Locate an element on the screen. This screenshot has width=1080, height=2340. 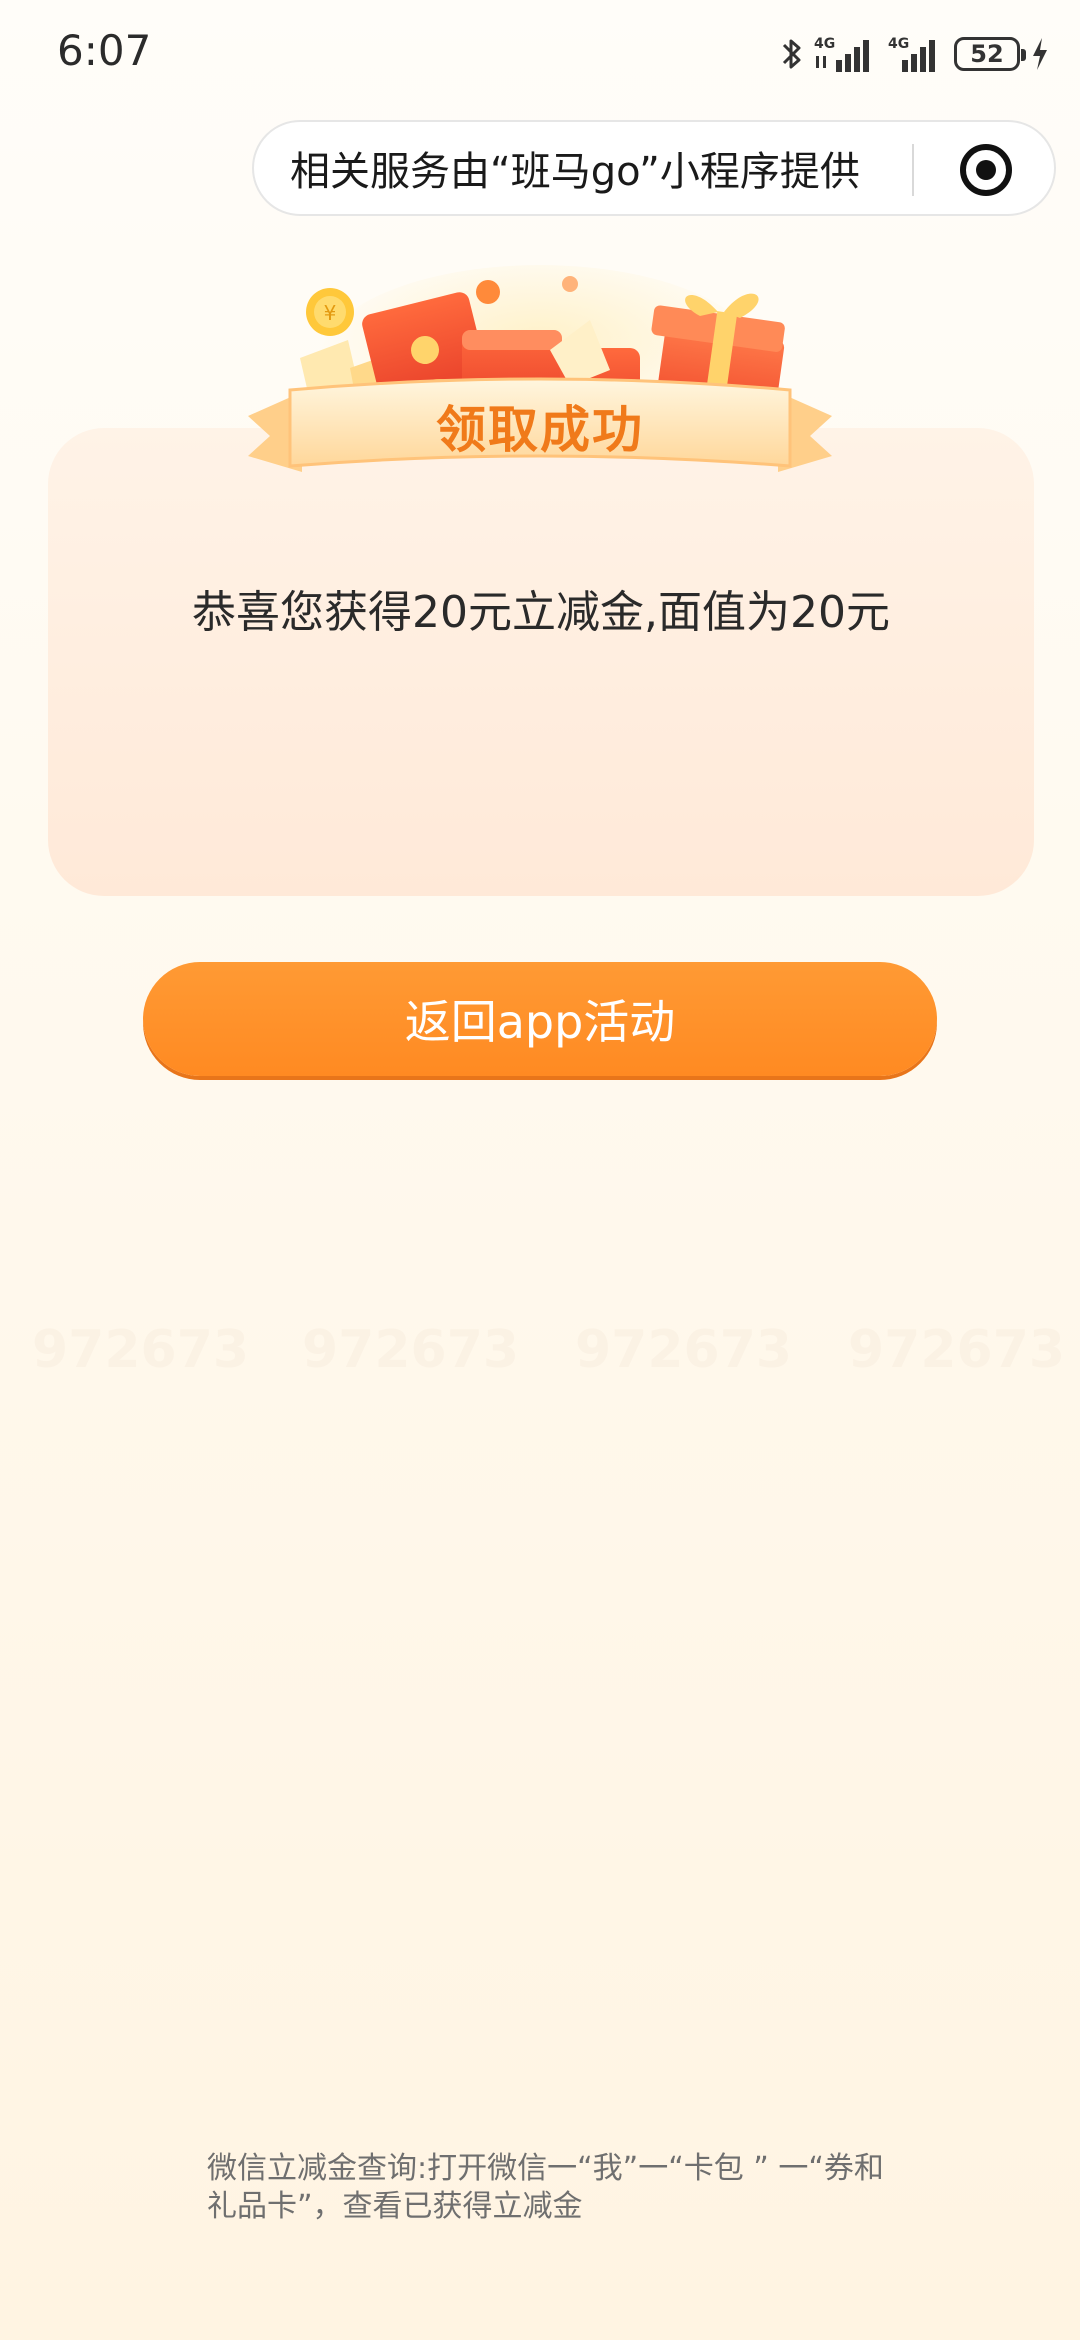
battery-icon: 52 is located at coordinates (990, 54).